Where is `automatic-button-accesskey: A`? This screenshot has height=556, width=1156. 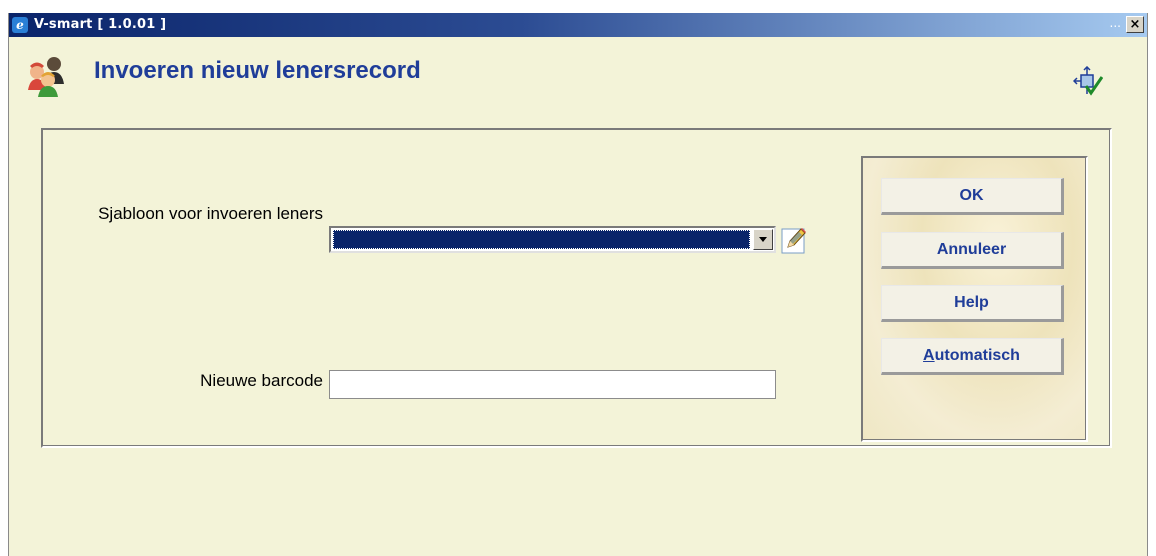 automatic-button-accesskey: A is located at coordinates (929, 355).